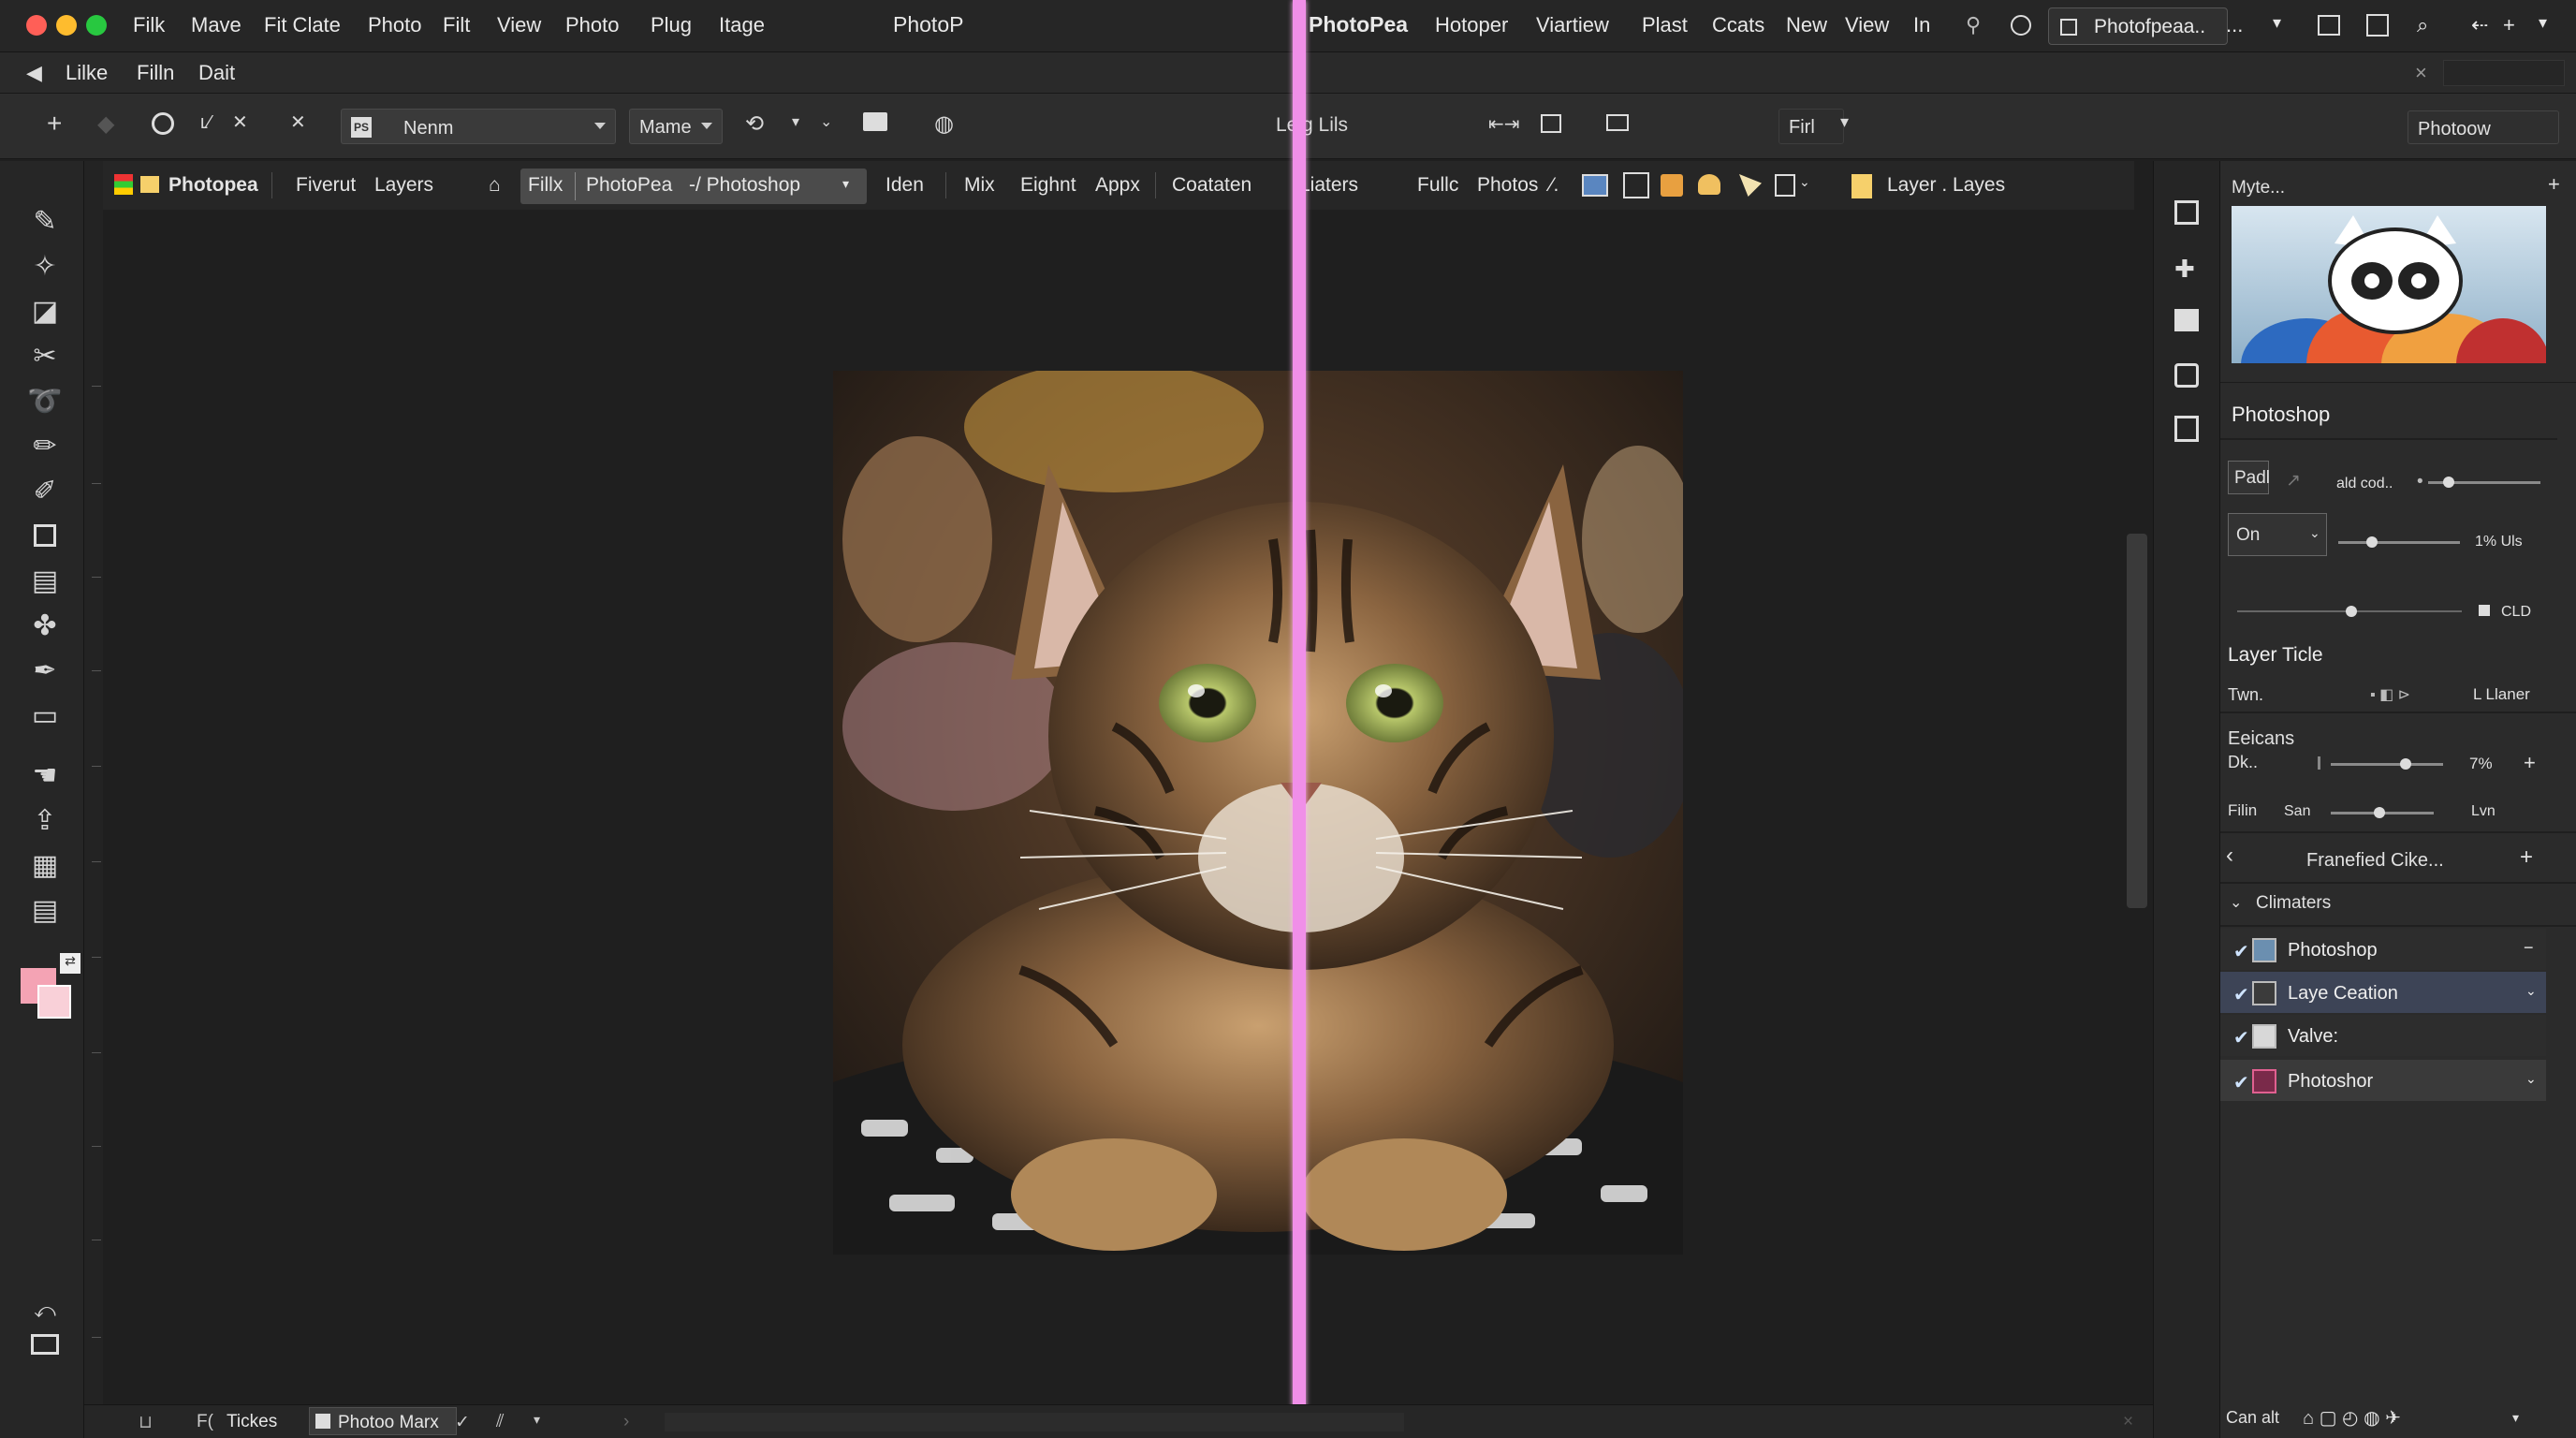 The height and width of the screenshot is (1438, 2576). What do you see at coordinates (45, 820) in the screenshot?
I see `export-tool-icon: ⇪` at bounding box center [45, 820].